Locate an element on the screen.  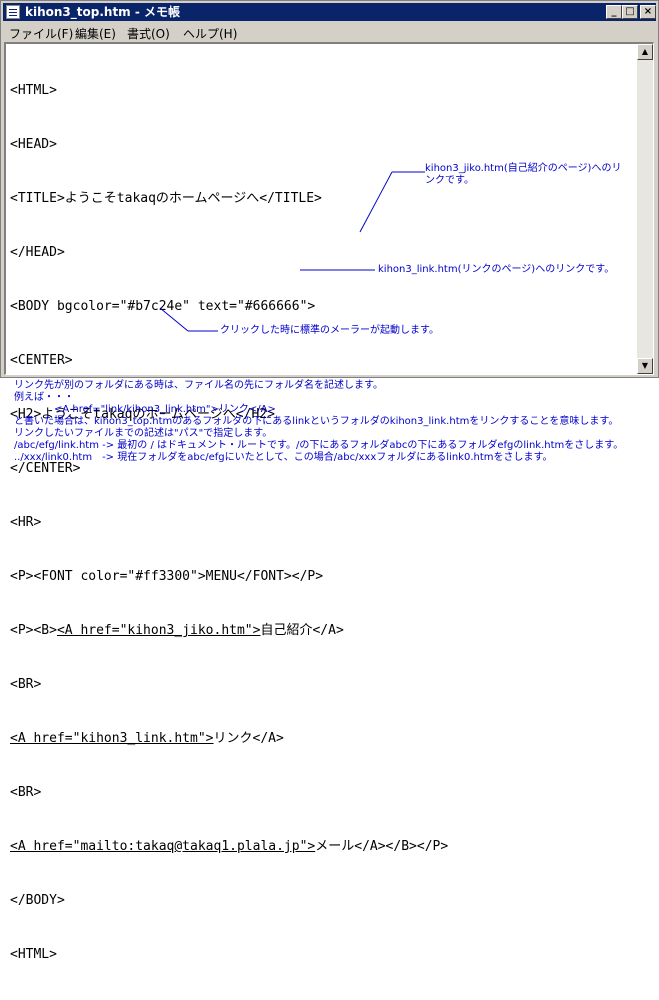
annotation-line-mail is located at coordinates (174, 319).